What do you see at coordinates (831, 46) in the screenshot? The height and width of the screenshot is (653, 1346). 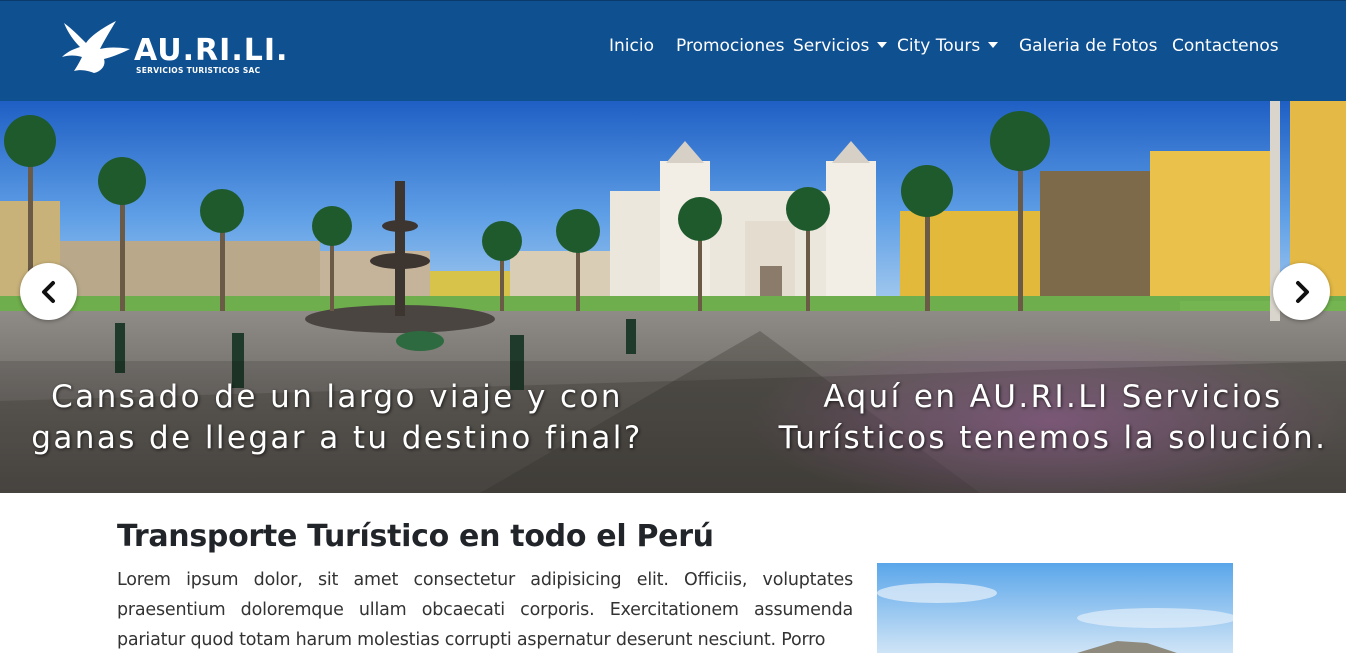 I see `nav-label: Servicios` at bounding box center [831, 46].